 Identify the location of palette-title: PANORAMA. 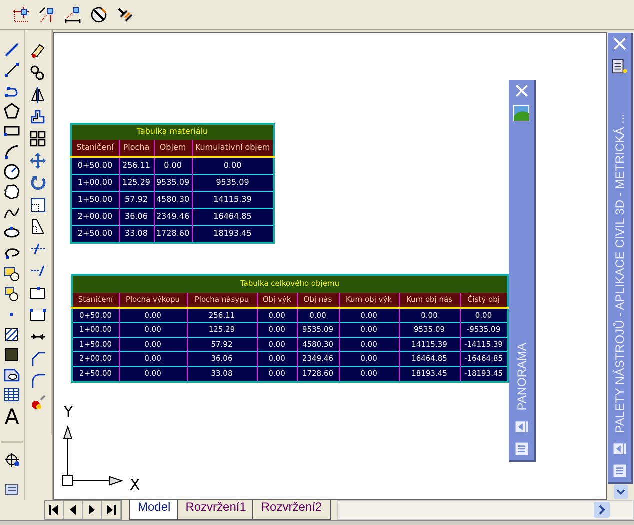
(521, 377).